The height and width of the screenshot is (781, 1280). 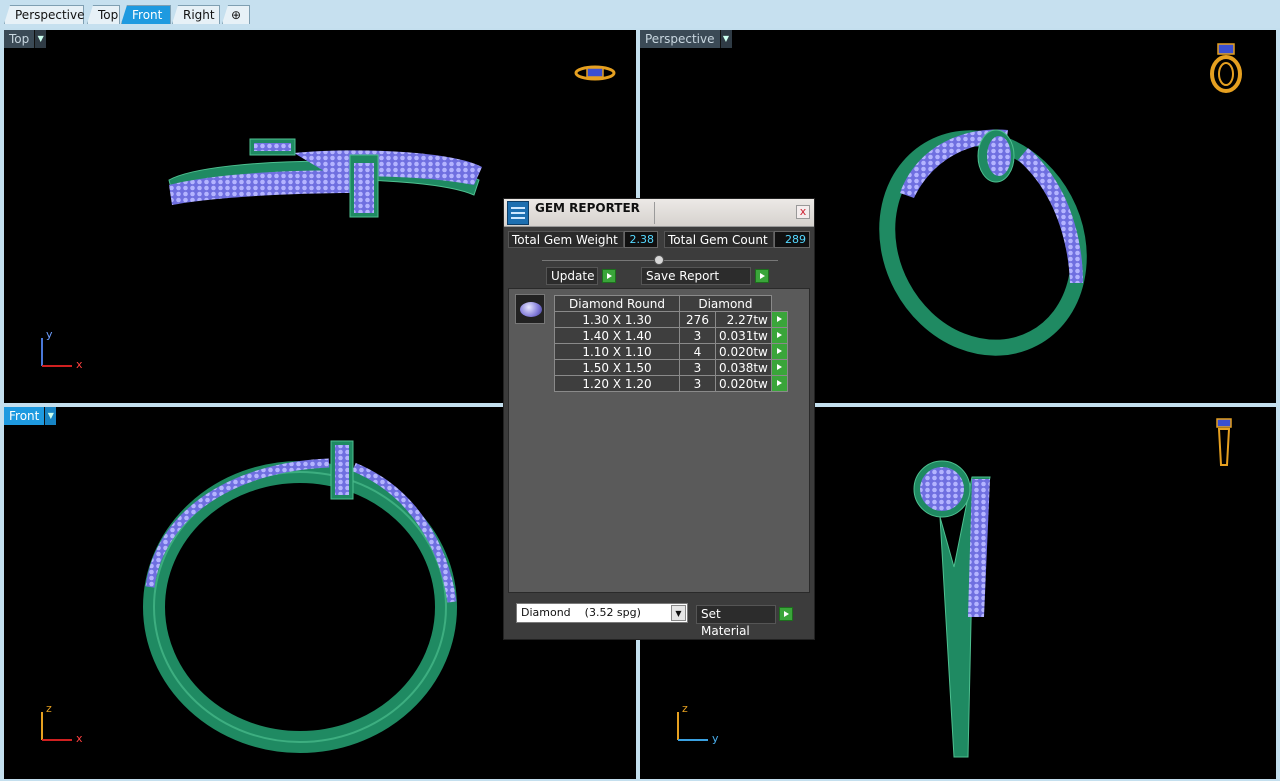 I want to click on dialog-title-bar: GEM REPORTER x, so click(x=659, y=213).